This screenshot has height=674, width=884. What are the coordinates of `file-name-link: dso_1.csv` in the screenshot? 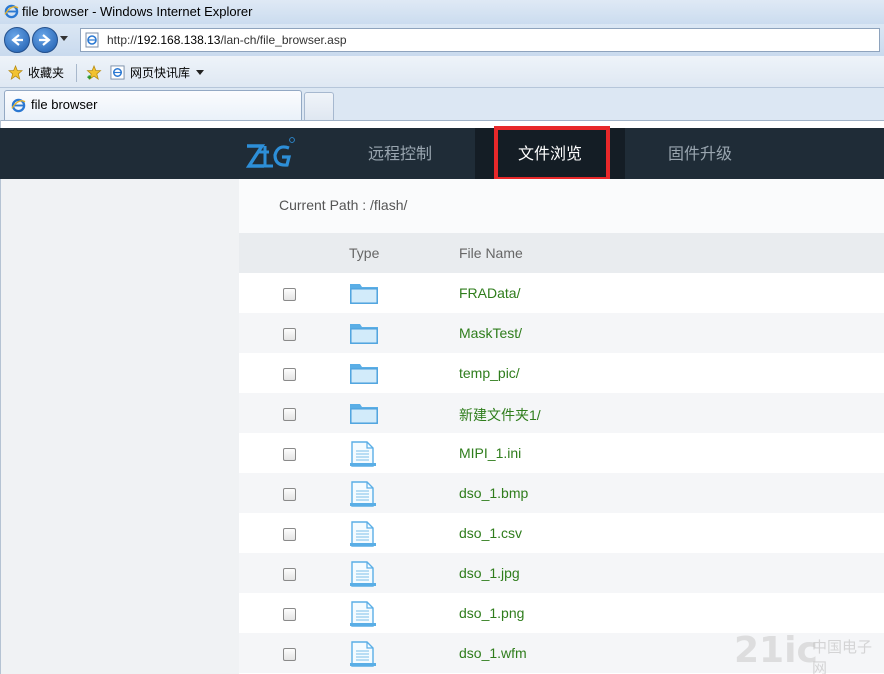 It's located at (490, 533).